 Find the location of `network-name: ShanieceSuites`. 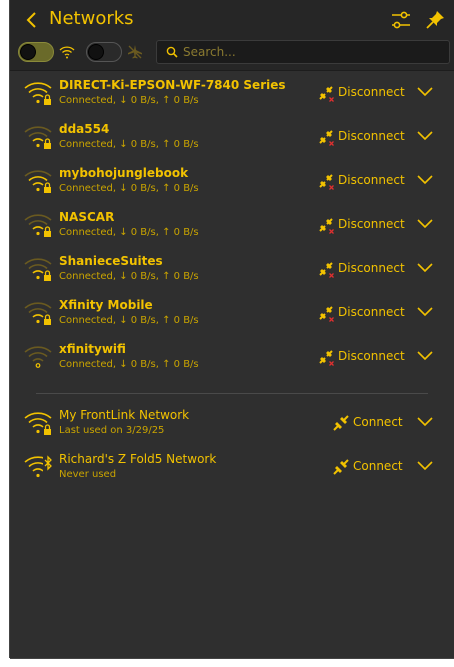

network-name: ShanieceSuites is located at coordinates (111, 261).